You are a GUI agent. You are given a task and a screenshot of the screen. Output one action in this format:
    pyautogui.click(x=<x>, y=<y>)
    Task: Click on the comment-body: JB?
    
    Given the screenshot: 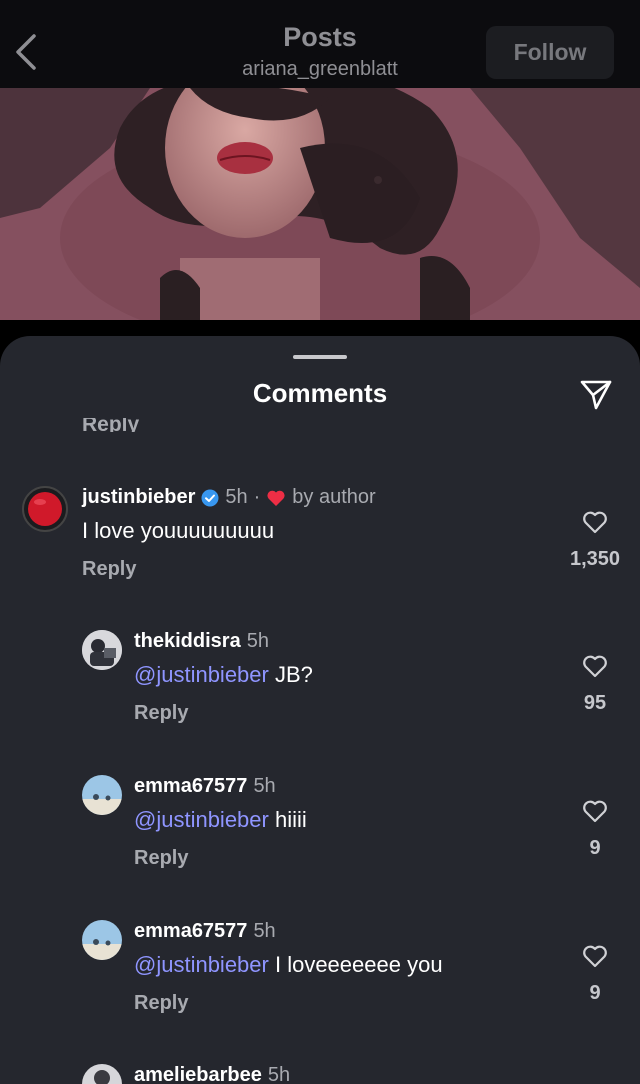 What is the action you would take?
    pyautogui.click(x=290, y=674)
    